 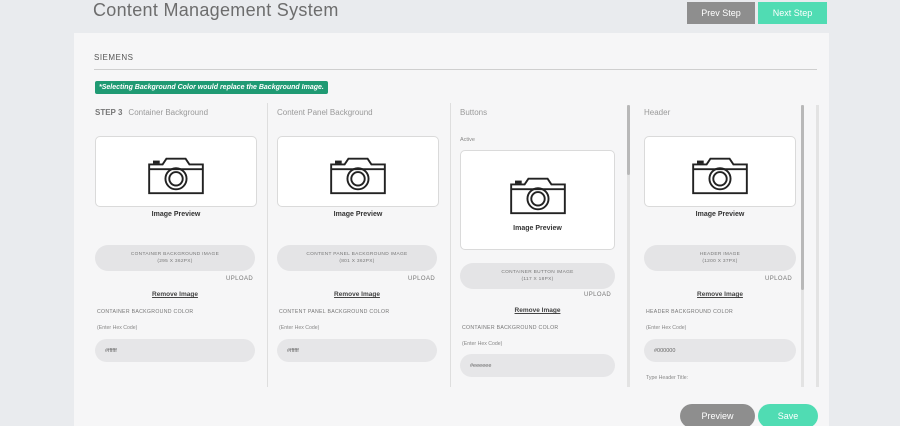 What do you see at coordinates (537, 279) in the screenshot?
I see `file-dimensions: (117 X 18PX)` at bounding box center [537, 279].